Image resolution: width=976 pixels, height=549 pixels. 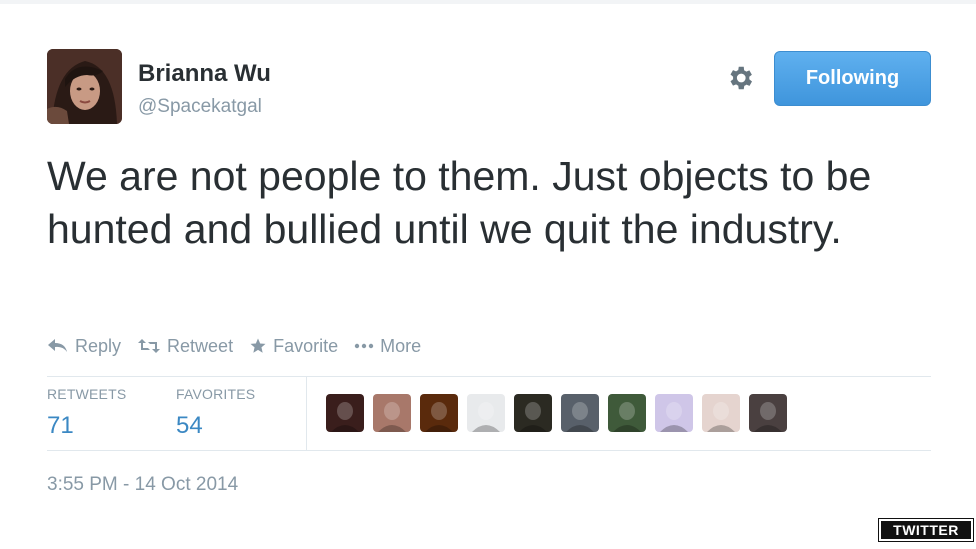 What do you see at coordinates (60, 425) in the screenshot?
I see `retweets-count: 71` at bounding box center [60, 425].